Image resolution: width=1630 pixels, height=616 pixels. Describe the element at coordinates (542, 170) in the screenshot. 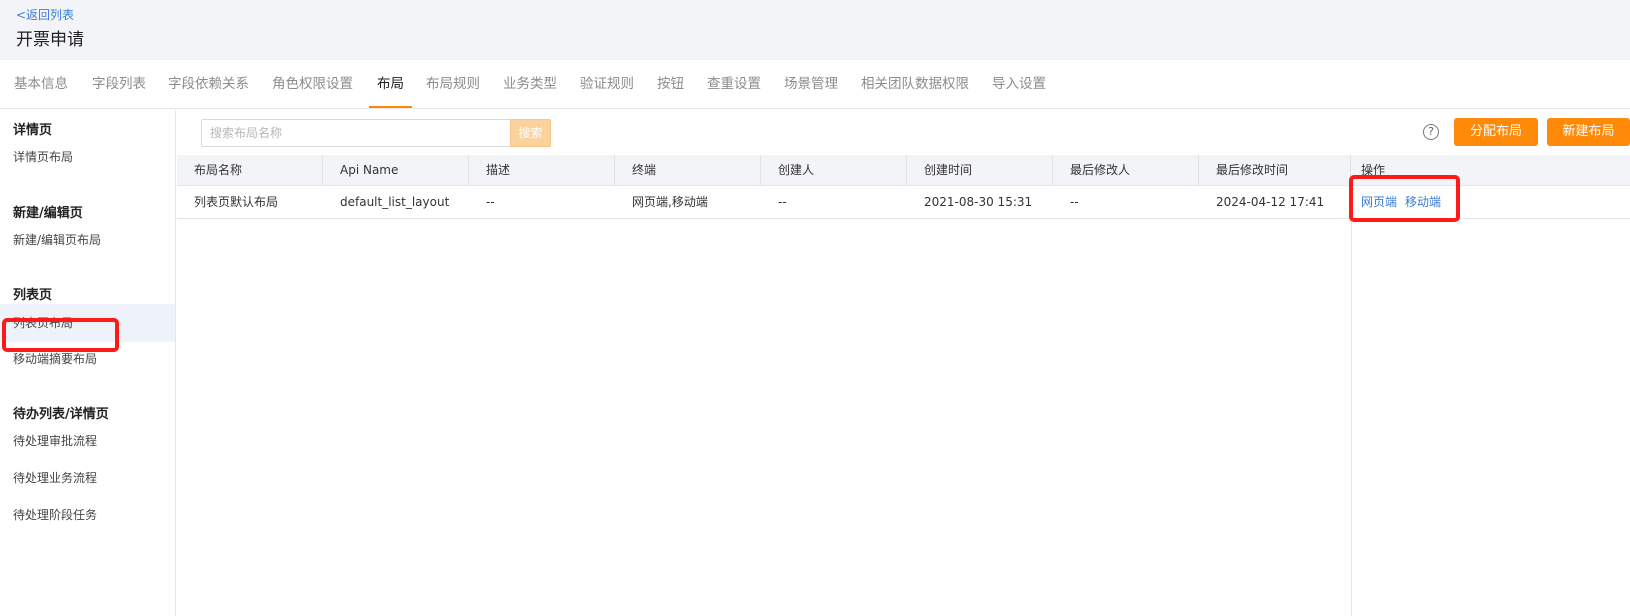

I see `column-header-description: 描述` at that location.